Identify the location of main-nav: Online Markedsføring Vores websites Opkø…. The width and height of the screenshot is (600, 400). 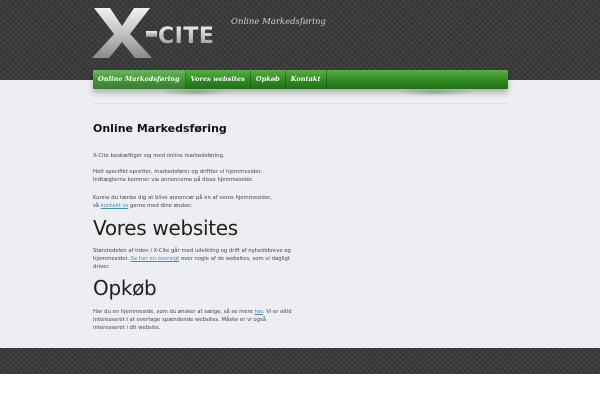
(300, 79).